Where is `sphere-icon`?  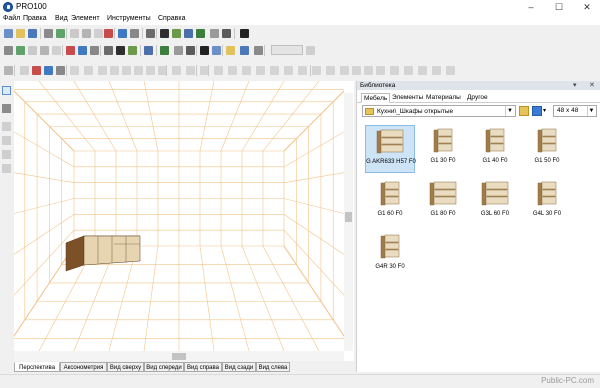 sphere-icon is located at coordinates (134, 33).